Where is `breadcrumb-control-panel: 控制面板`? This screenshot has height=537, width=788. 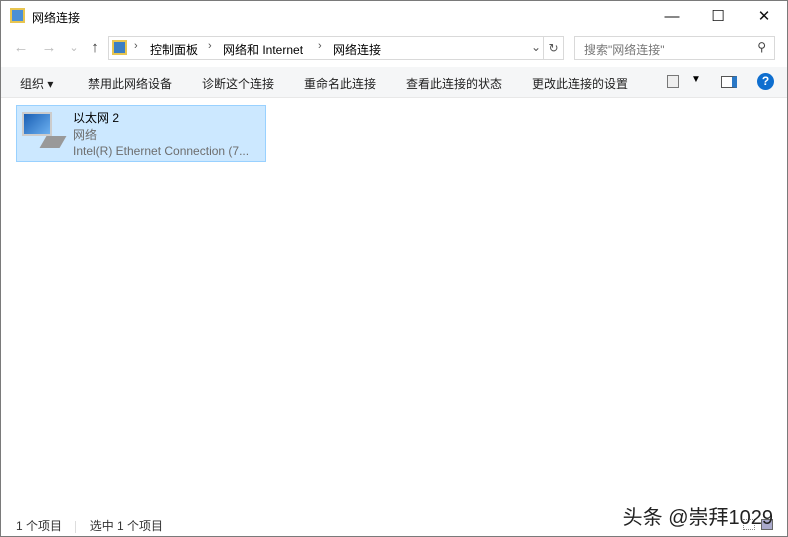 breadcrumb-control-panel: 控制面板 is located at coordinates (174, 49).